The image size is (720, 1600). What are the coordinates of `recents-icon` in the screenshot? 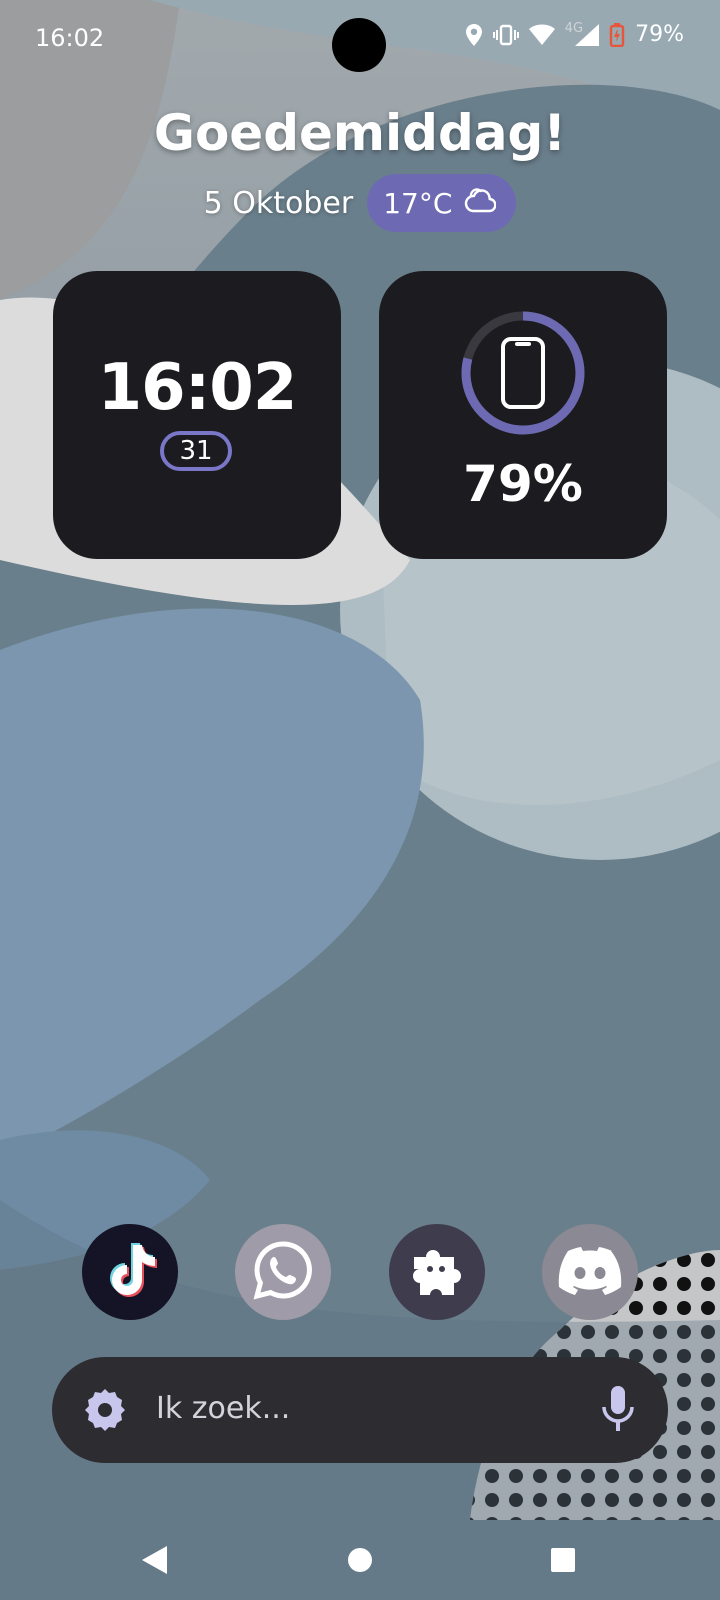 It's located at (563, 1560).